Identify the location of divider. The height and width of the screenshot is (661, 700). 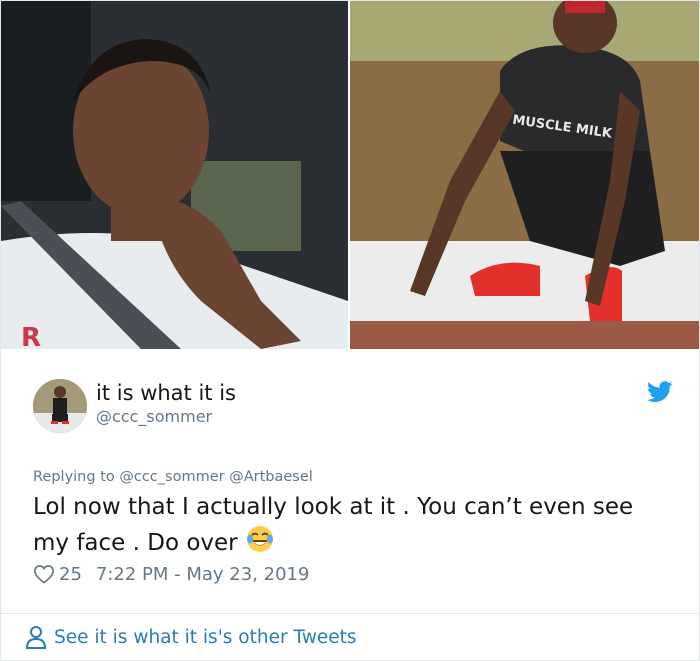
(350, 613).